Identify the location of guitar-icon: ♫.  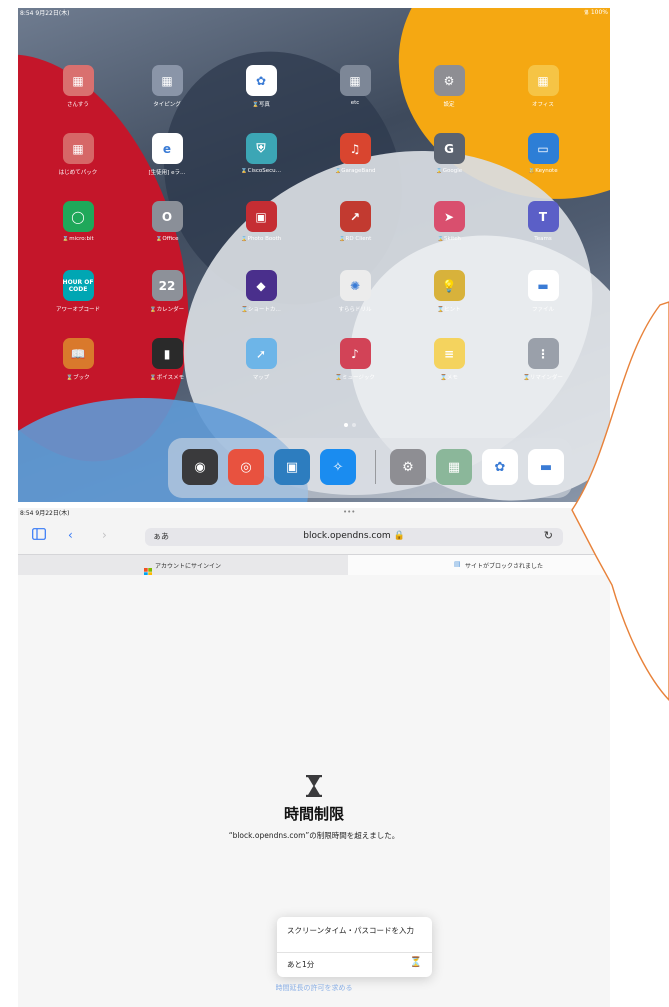
(355, 148).